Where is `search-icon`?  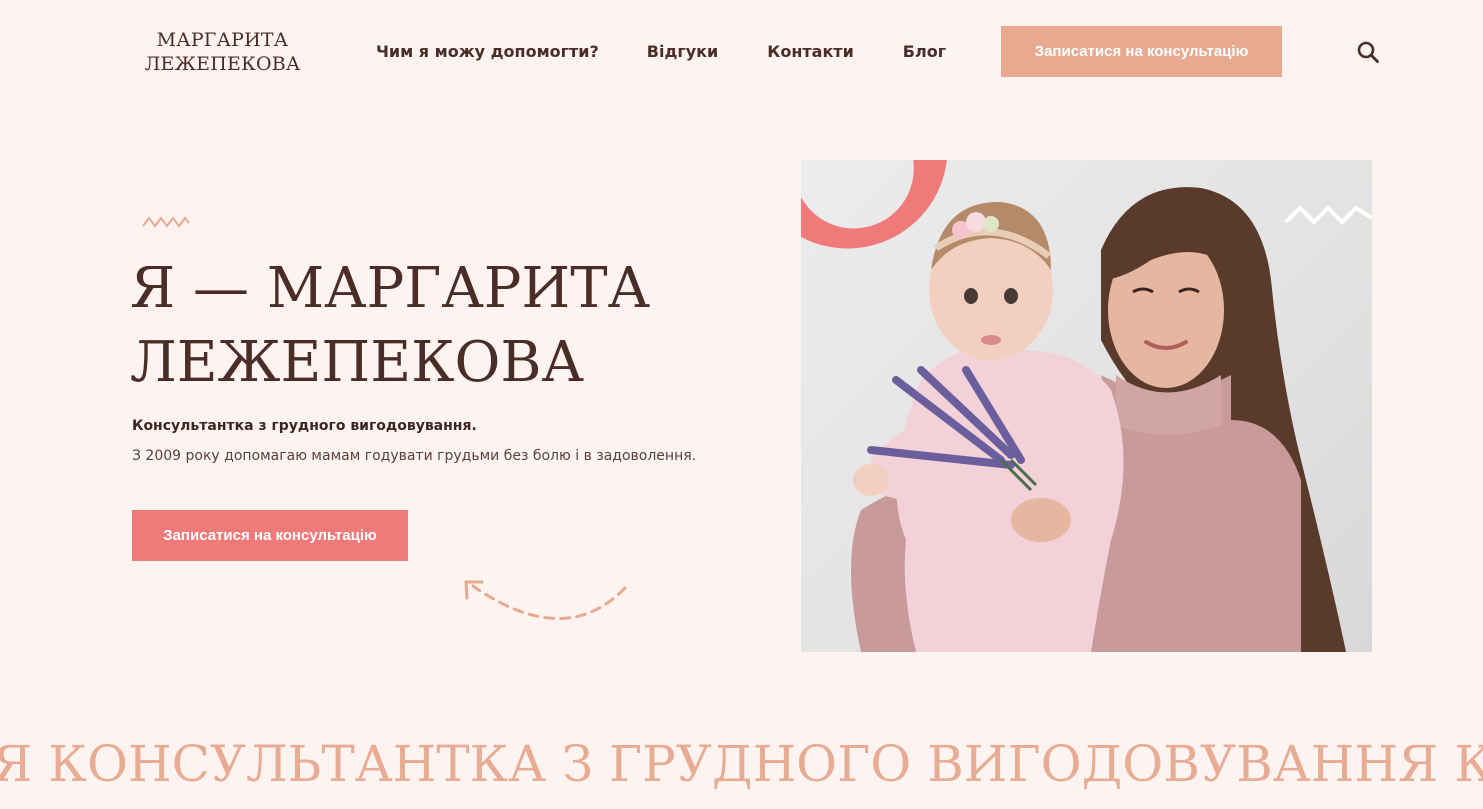 search-icon is located at coordinates (1368, 52).